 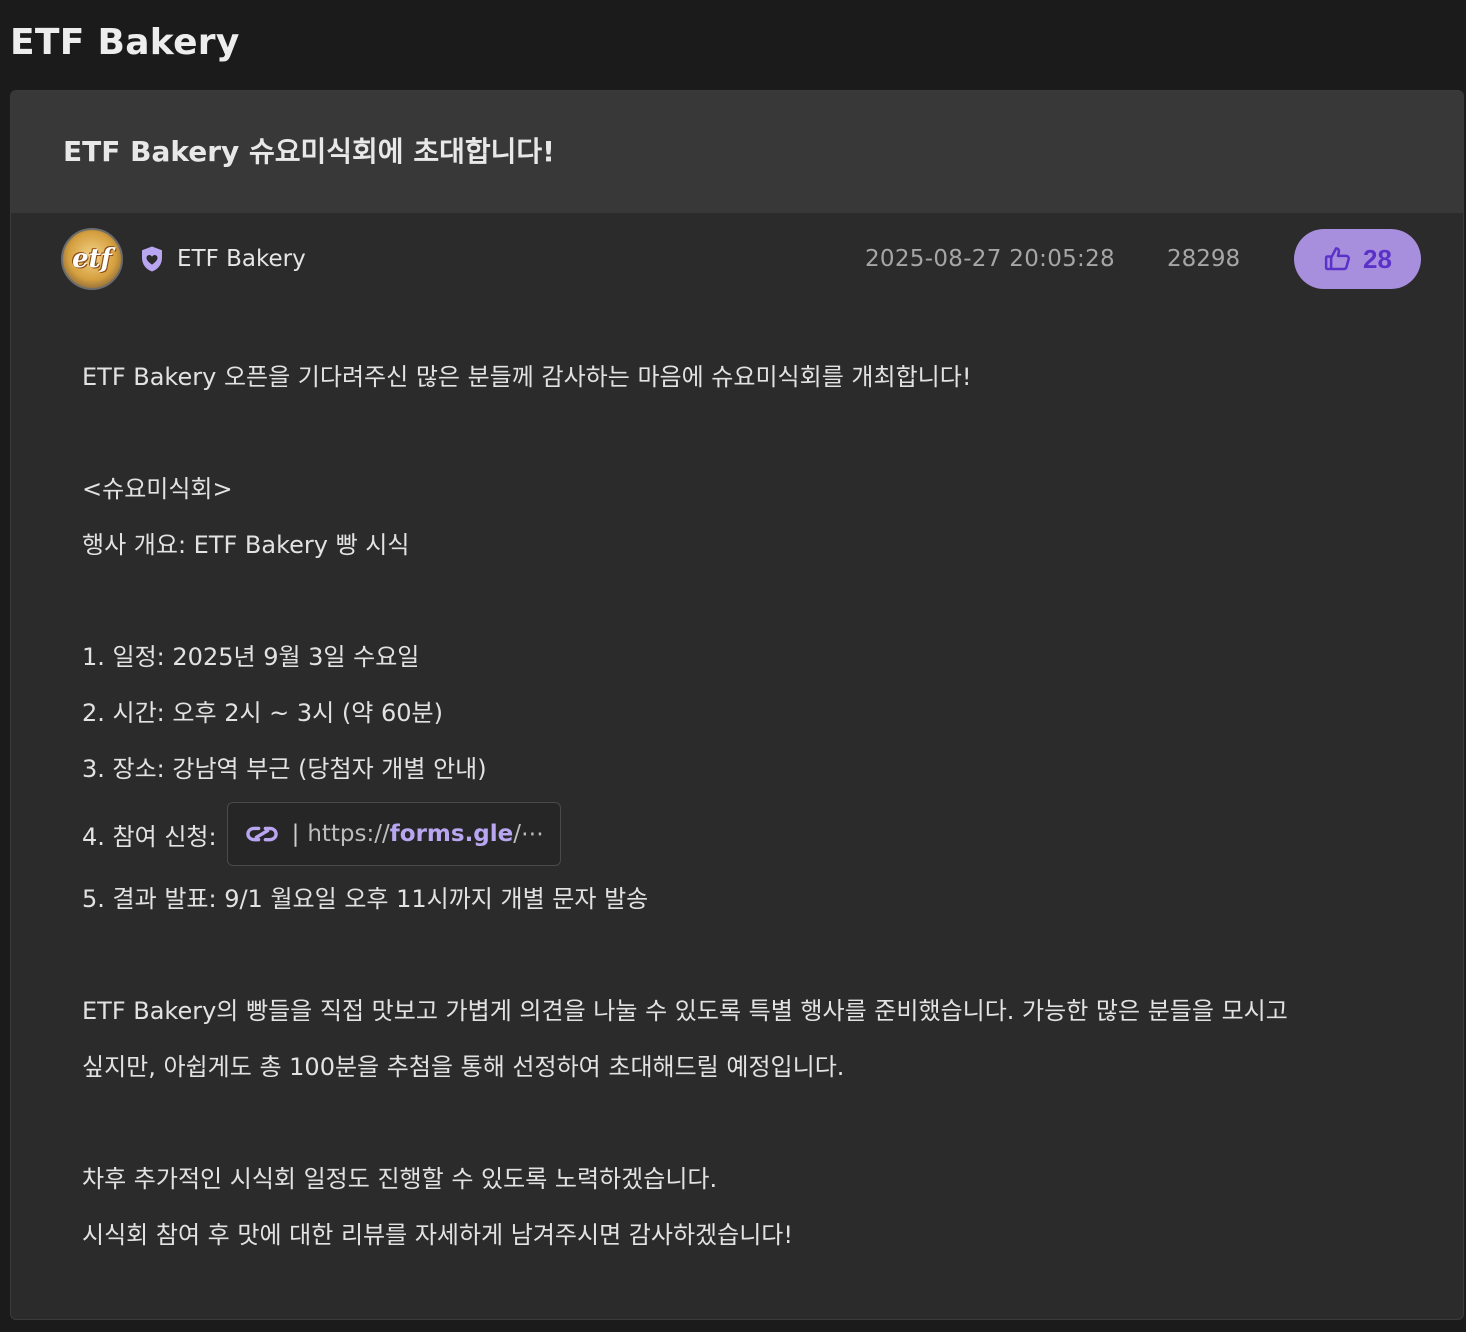 I want to click on link-domain: forms.gle, so click(x=451, y=834).